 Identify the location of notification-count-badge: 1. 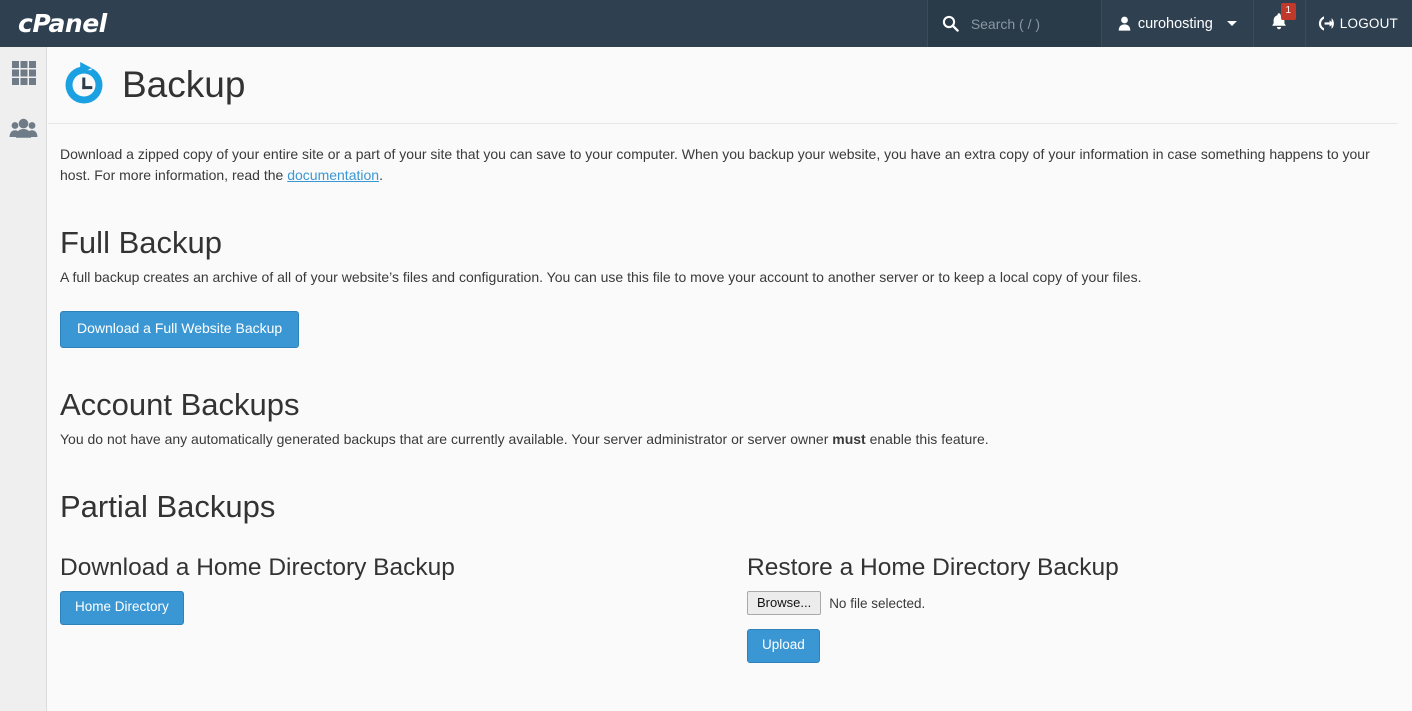
(1288, 11).